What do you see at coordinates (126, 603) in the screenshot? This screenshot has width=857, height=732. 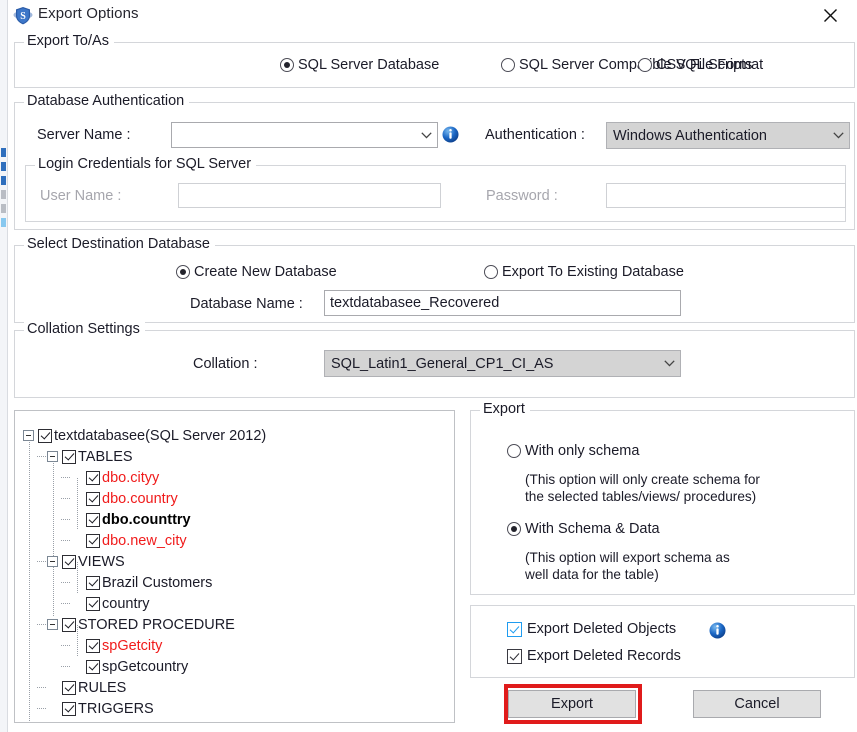 I see `tree-item-label: country` at bounding box center [126, 603].